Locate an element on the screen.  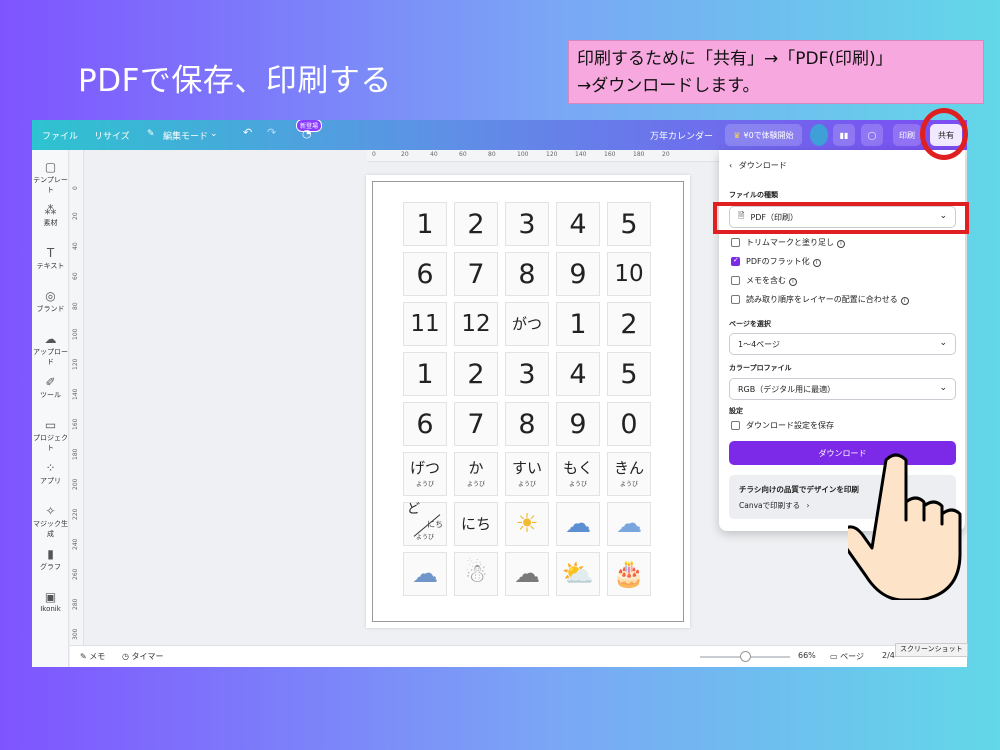
undo-icon: ↶ is located at coordinates (247, 132).